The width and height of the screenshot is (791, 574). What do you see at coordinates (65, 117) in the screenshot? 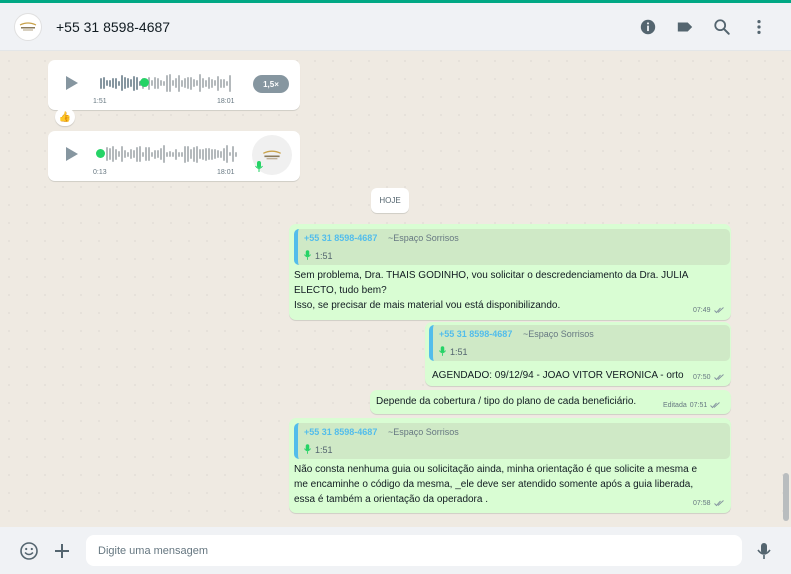
I see `reaction-badge: 👍` at bounding box center [65, 117].